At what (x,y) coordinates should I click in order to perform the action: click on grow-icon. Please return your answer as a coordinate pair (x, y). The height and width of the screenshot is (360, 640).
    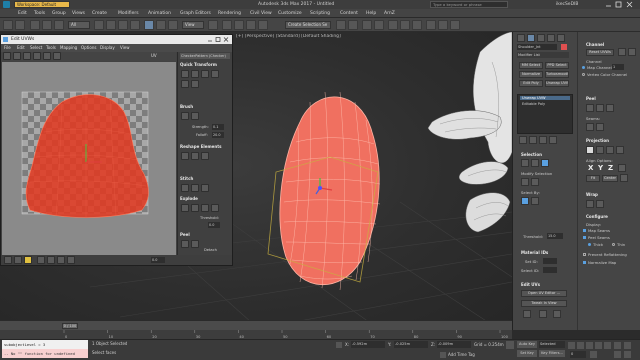
    Looking at the image, I should click on (525, 182).